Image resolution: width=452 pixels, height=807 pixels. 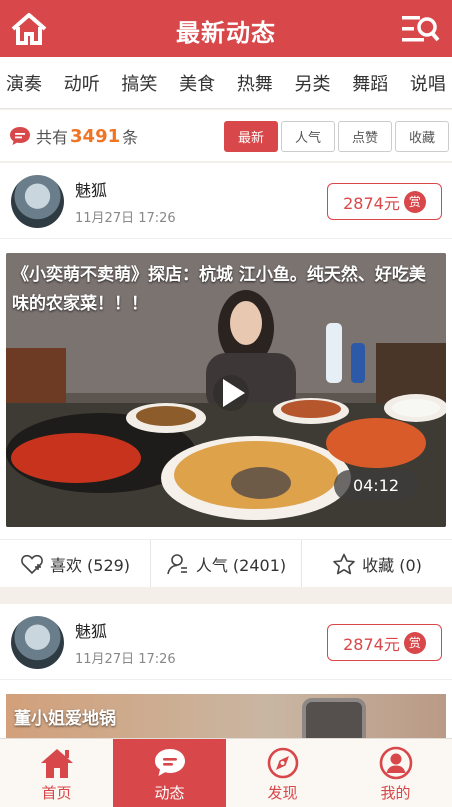 I want to click on search-list-icon, so click(x=420, y=29).